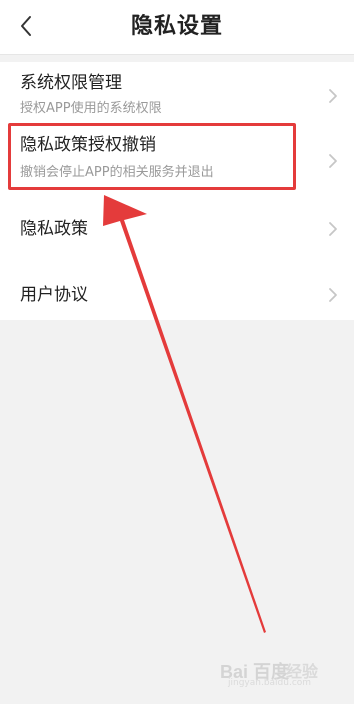  What do you see at coordinates (54, 295) in the screenshot?
I see `item-title: 用户协议` at bounding box center [54, 295].